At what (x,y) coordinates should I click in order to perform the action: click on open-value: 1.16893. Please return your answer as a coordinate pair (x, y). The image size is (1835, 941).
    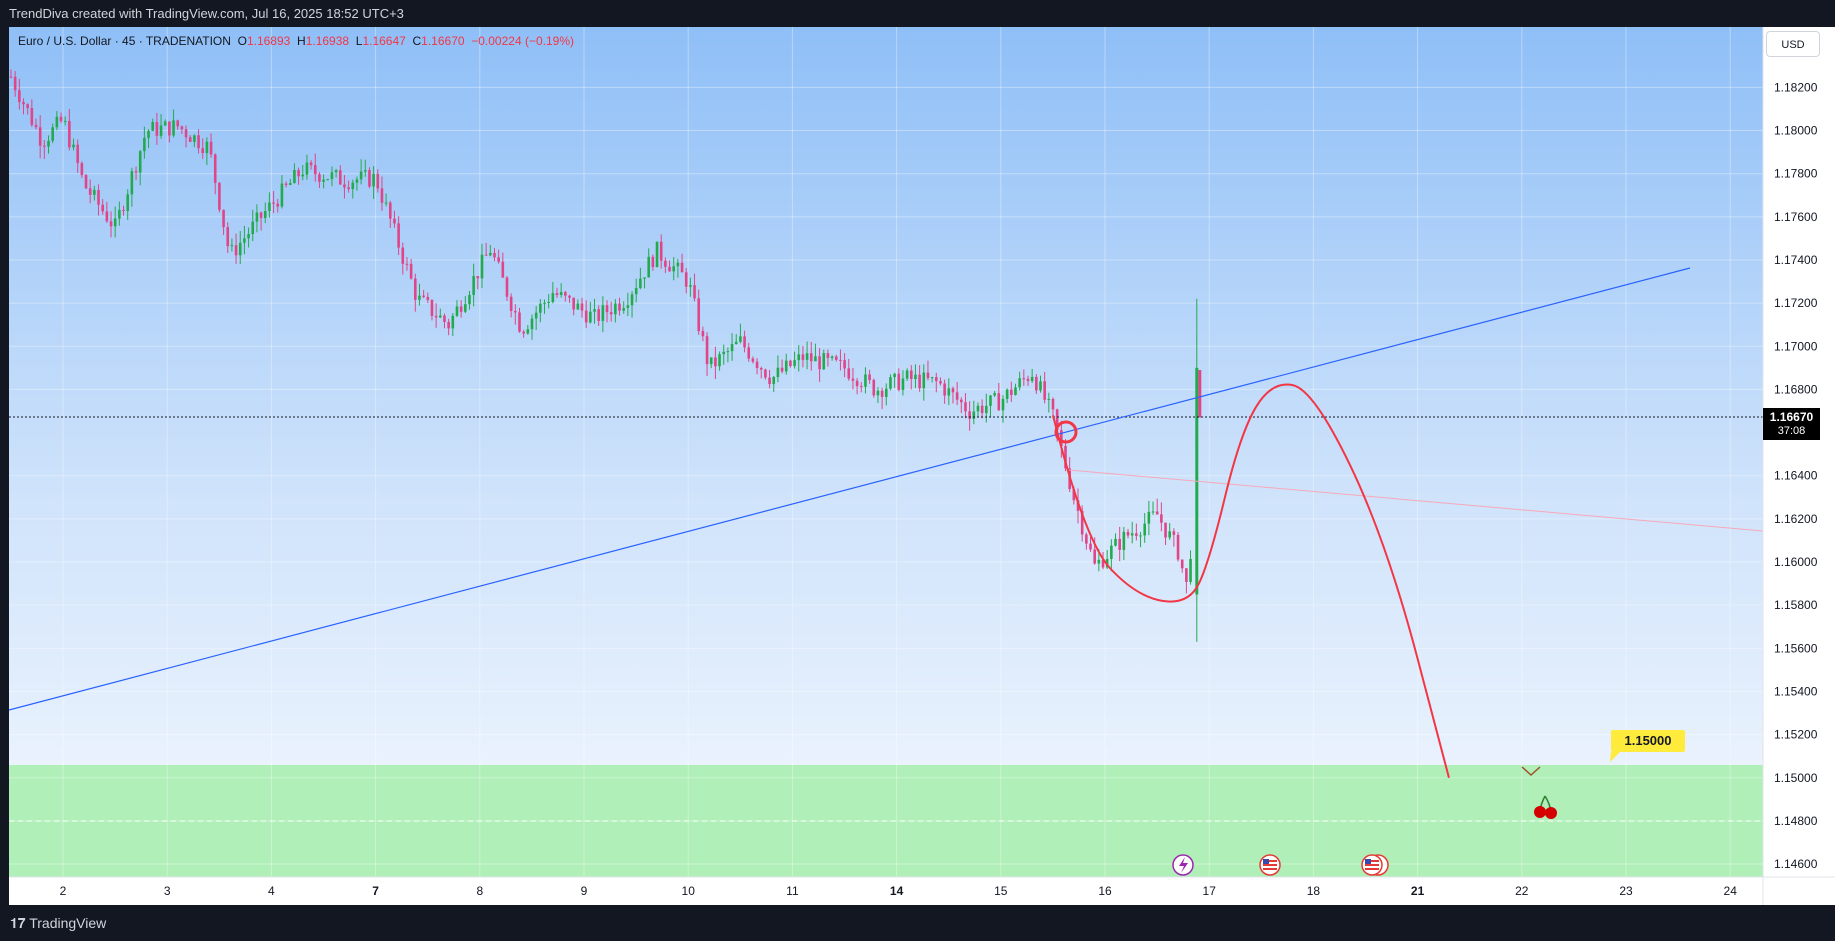
    Looking at the image, I should click on (268, 41).